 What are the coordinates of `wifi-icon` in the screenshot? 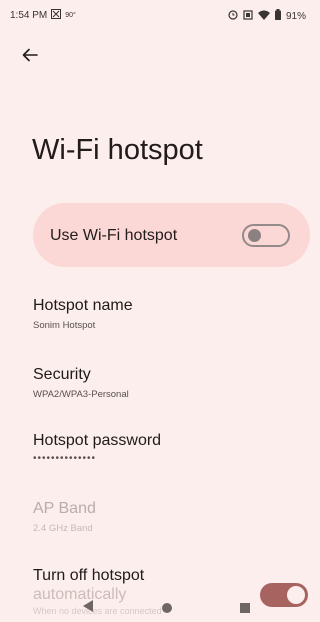 It's located at (263, 16).